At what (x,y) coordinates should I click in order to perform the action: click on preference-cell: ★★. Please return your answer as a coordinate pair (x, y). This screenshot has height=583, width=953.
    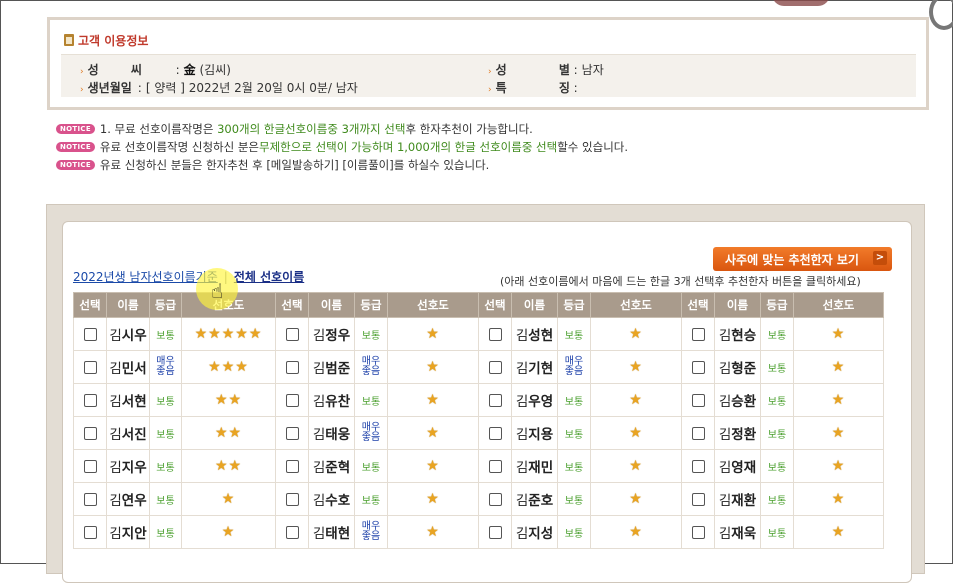
    Looking at the image, I should click on (228, 466).